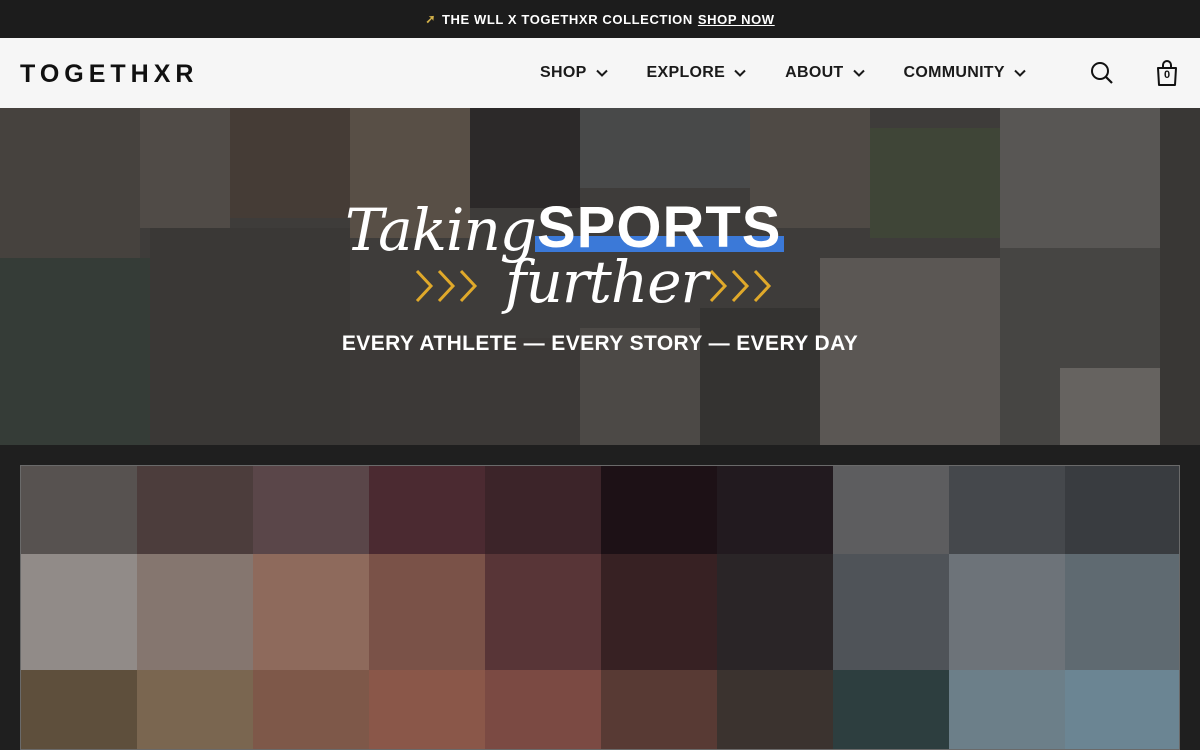 The image size is (1200, 750). What do you see at coordinates (954, 72) in the screenshot?
I see `nav-community-label: COMMUNITY` at bounding box center [954, 72].